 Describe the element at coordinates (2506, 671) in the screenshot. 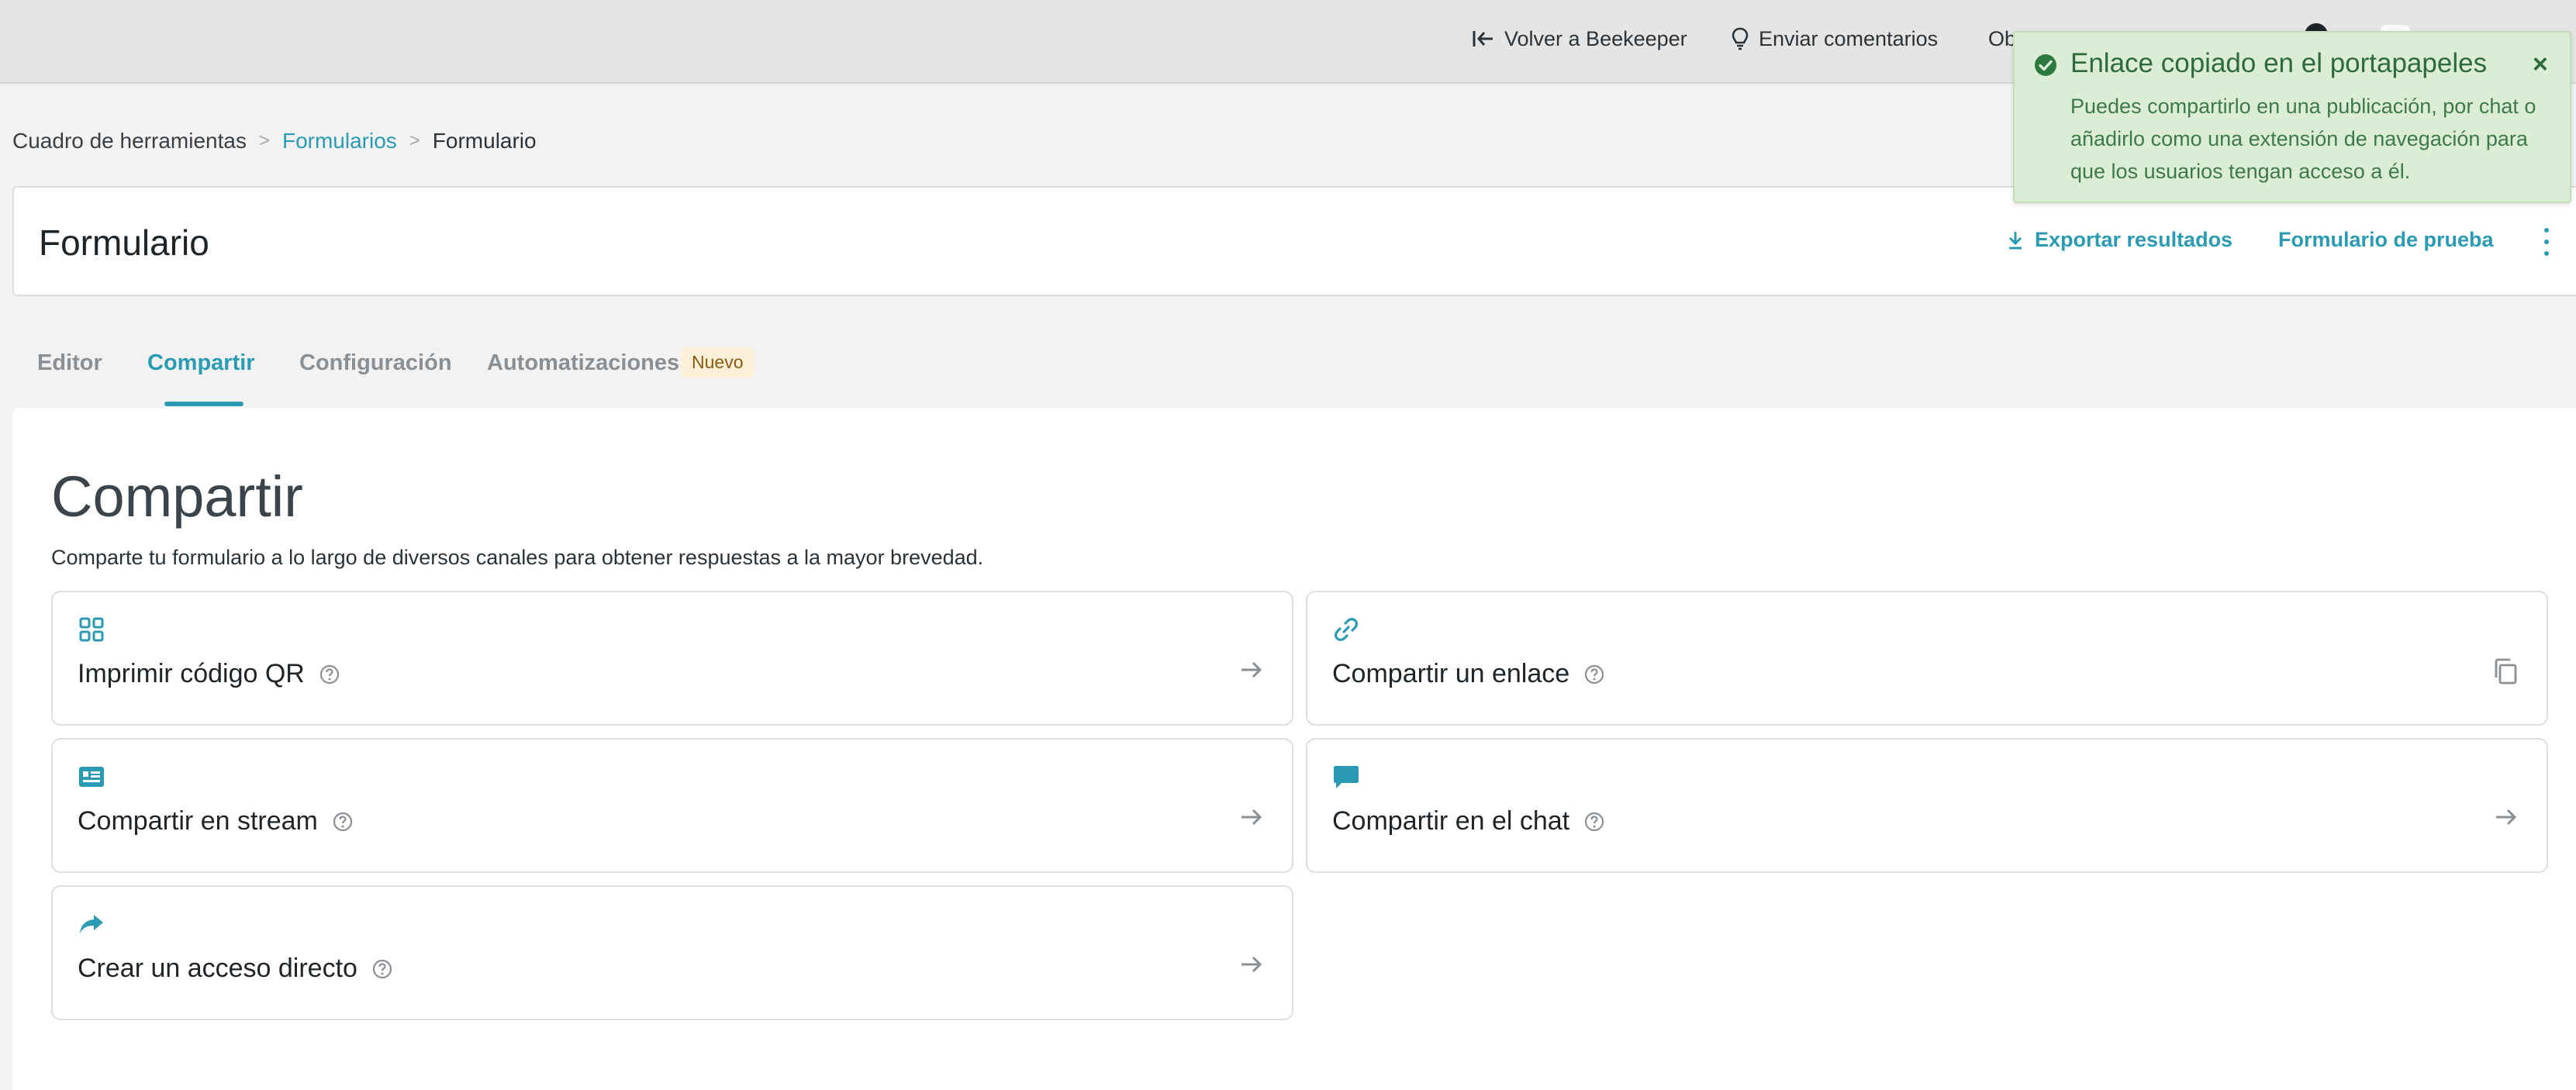

I see `copy-icon` at that location.